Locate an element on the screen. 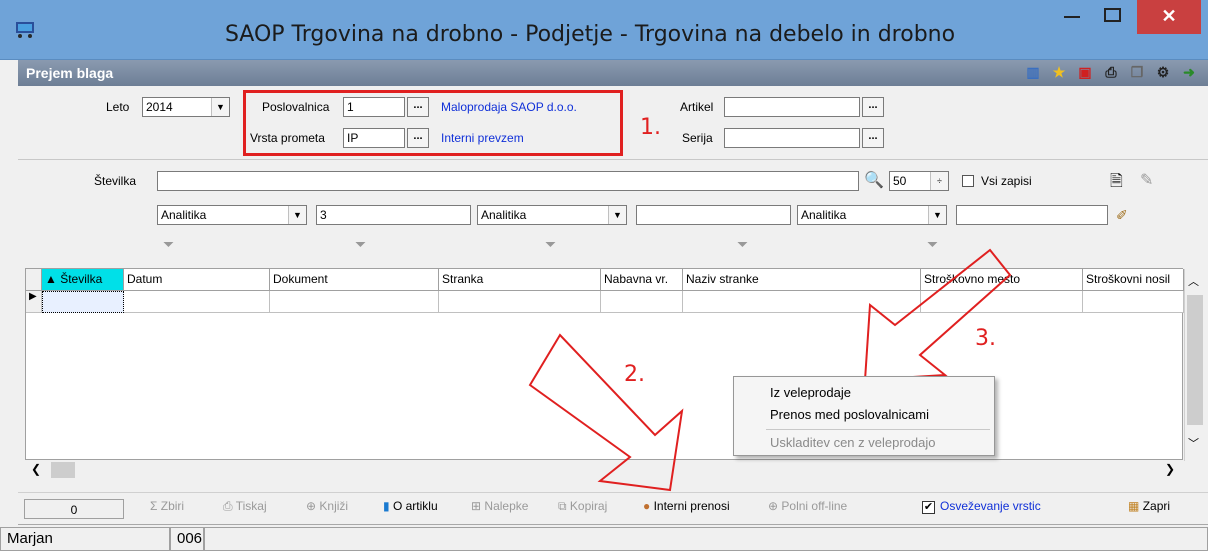 This screenshot has width=1208, height=551. serija-input is located at coordinates (792, 138).